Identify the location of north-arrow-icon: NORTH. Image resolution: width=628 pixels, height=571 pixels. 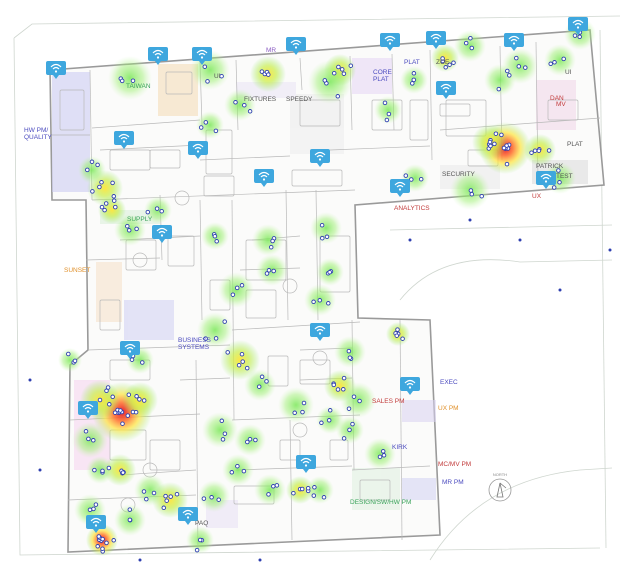
(500, 487).